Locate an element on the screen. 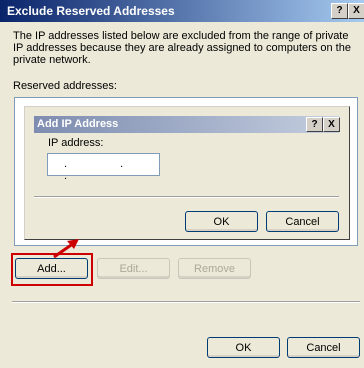 The height and width of the screenshot is (368, 364). inner-dialog-title: Add IP Address is located at coordinates (78, 124).